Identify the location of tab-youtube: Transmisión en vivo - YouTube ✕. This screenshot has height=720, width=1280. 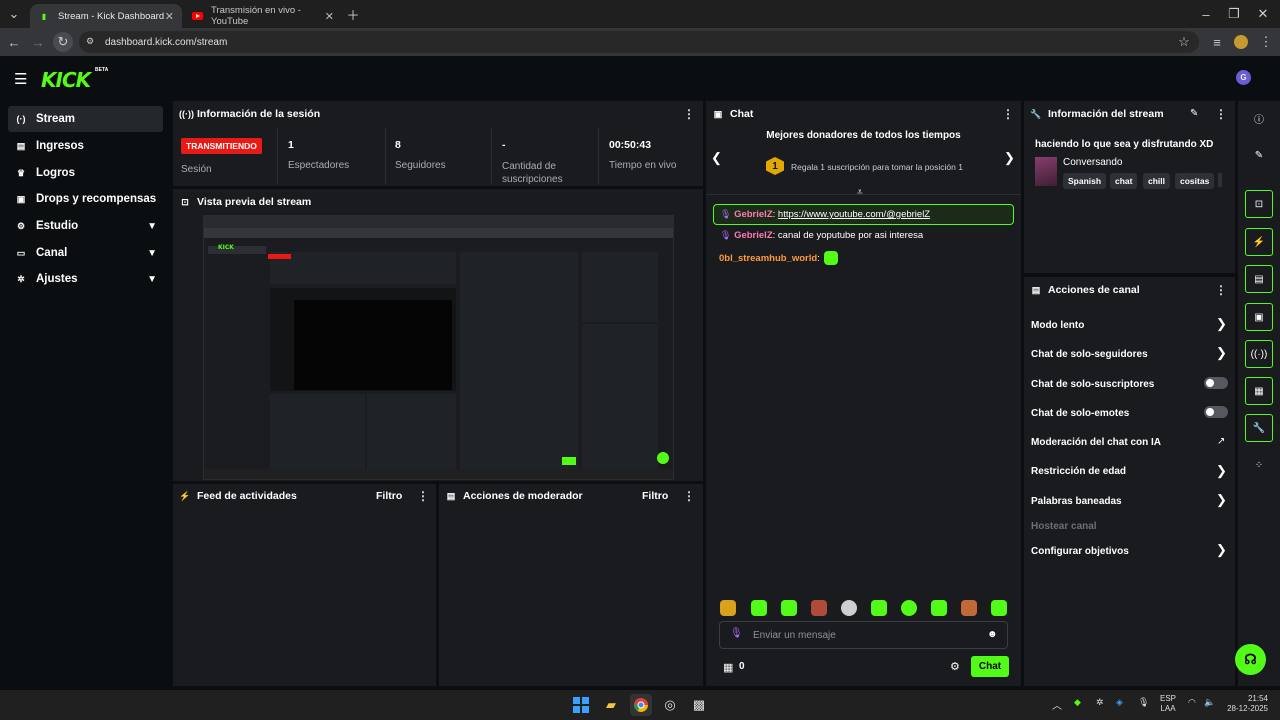
(263, 16).